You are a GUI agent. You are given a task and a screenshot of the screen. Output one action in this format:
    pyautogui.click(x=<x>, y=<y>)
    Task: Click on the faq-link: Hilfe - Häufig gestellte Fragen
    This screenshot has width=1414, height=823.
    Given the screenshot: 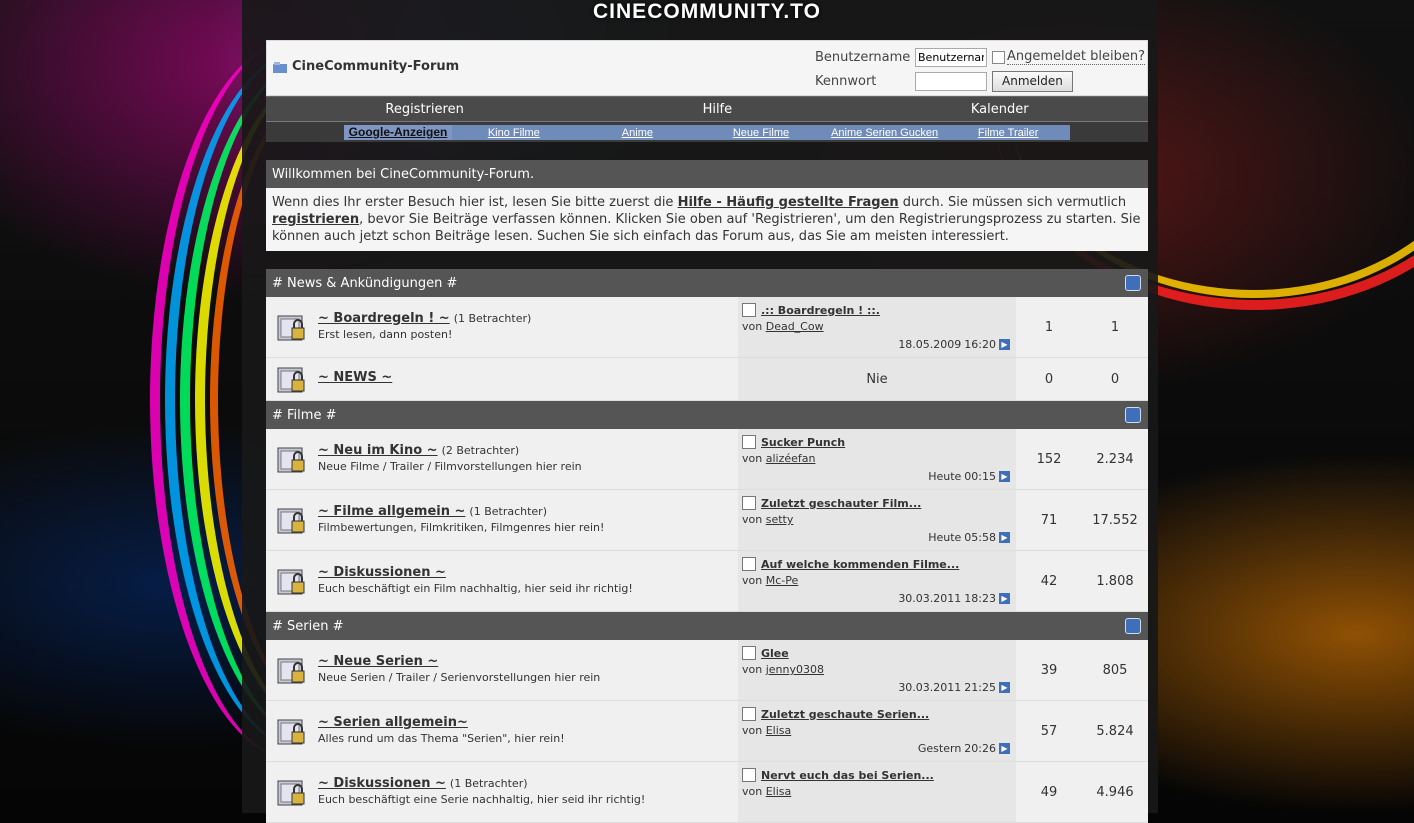 What is the action you would take?
    pyautogui.click(x=788, y=202)
    